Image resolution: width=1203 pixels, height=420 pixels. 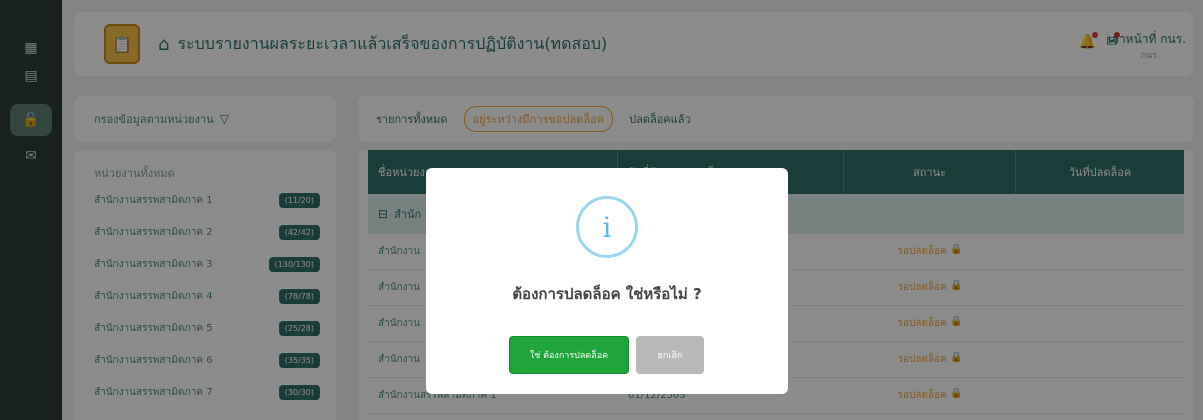 I want to click on info-icon: i, so click(x=607, y=227).